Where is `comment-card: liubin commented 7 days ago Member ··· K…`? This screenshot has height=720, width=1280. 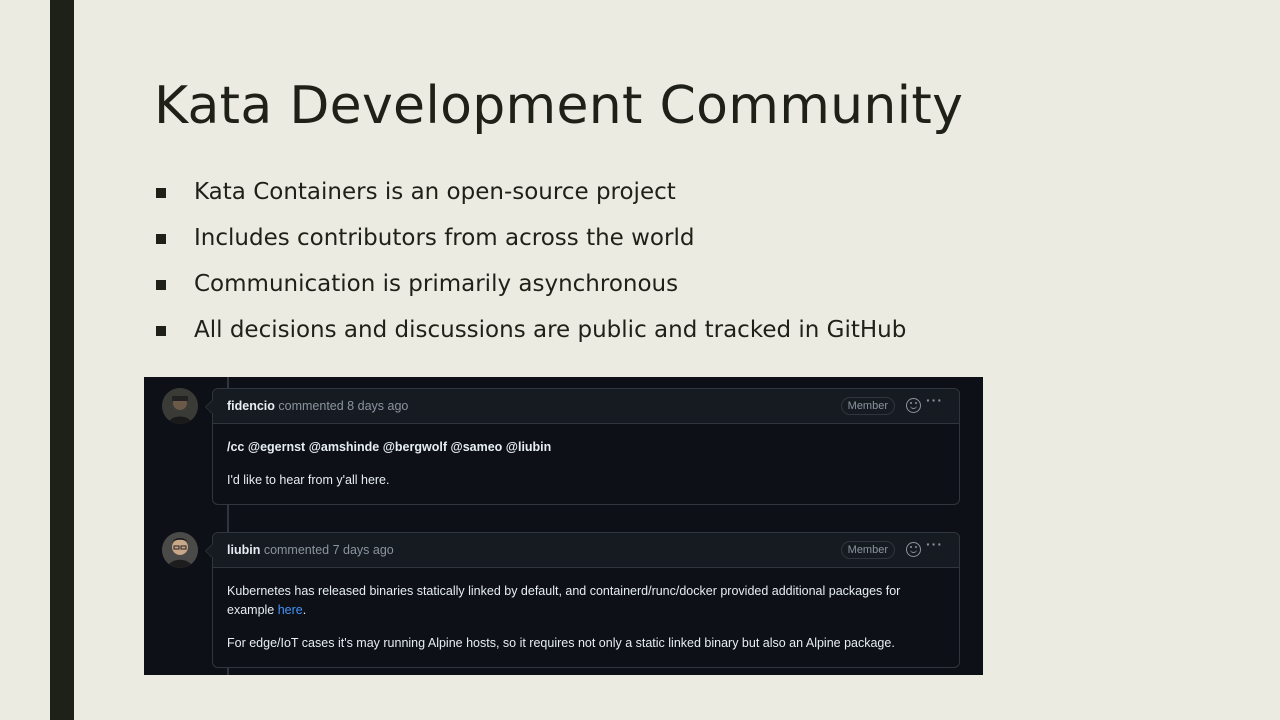 comment-card: liubin commented 7 days ago Member ··· K… is located at coordinates (582, 600).